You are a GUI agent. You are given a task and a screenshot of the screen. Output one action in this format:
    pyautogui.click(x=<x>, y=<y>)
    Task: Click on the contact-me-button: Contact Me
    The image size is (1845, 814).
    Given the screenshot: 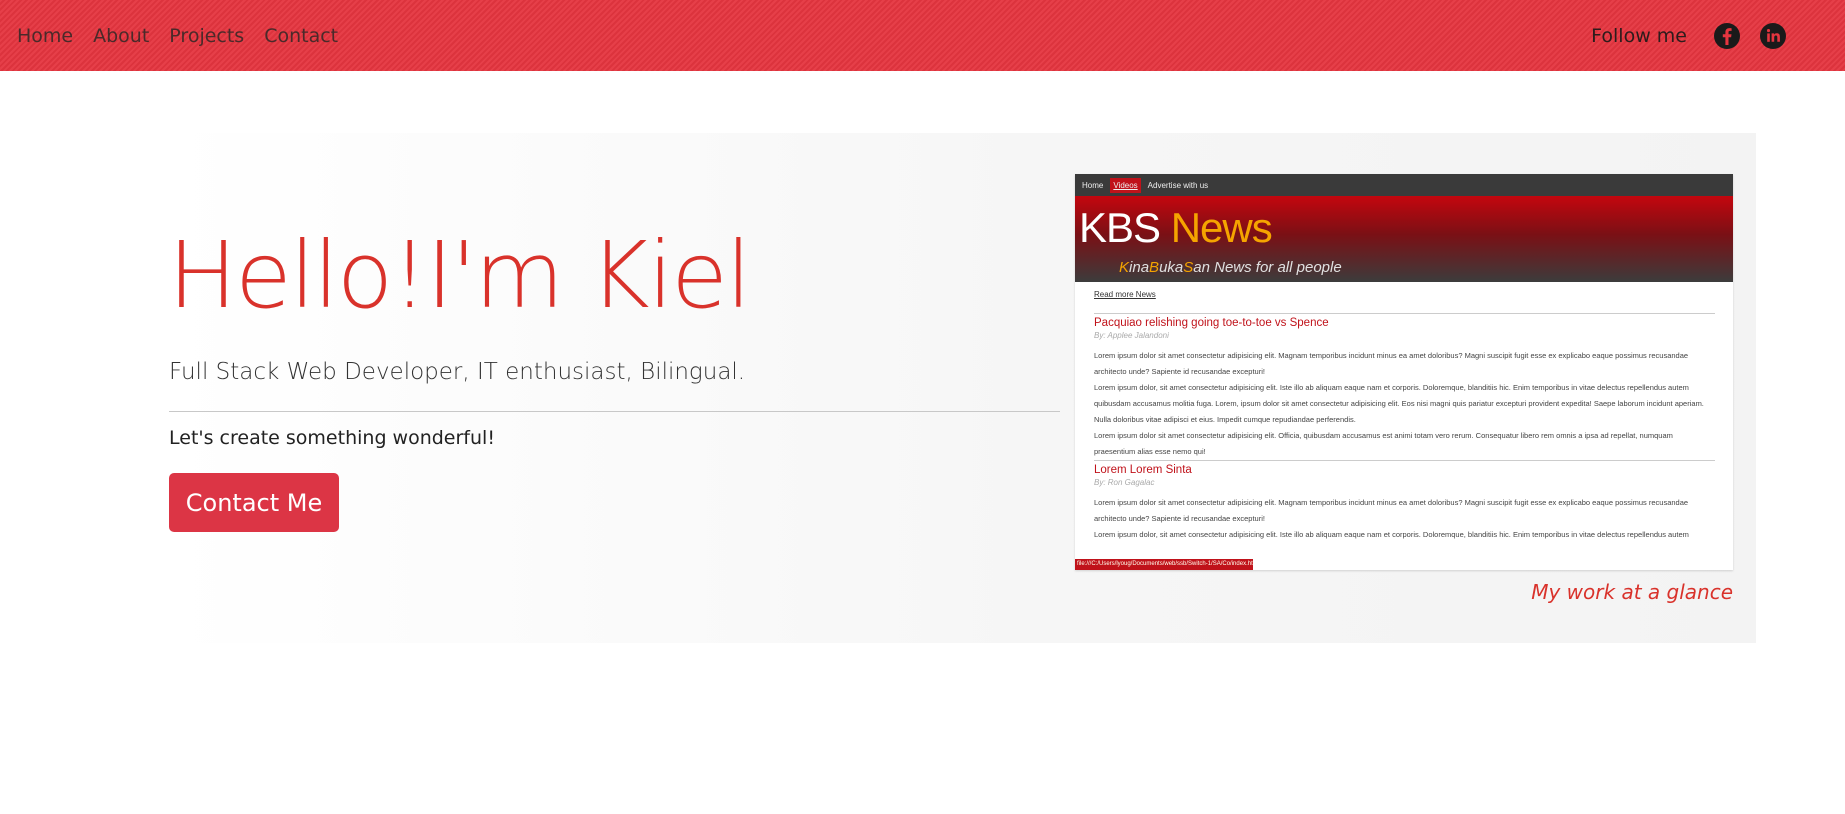 What is the action you would take?
    pyautogui.click(x=254, y=502)
    